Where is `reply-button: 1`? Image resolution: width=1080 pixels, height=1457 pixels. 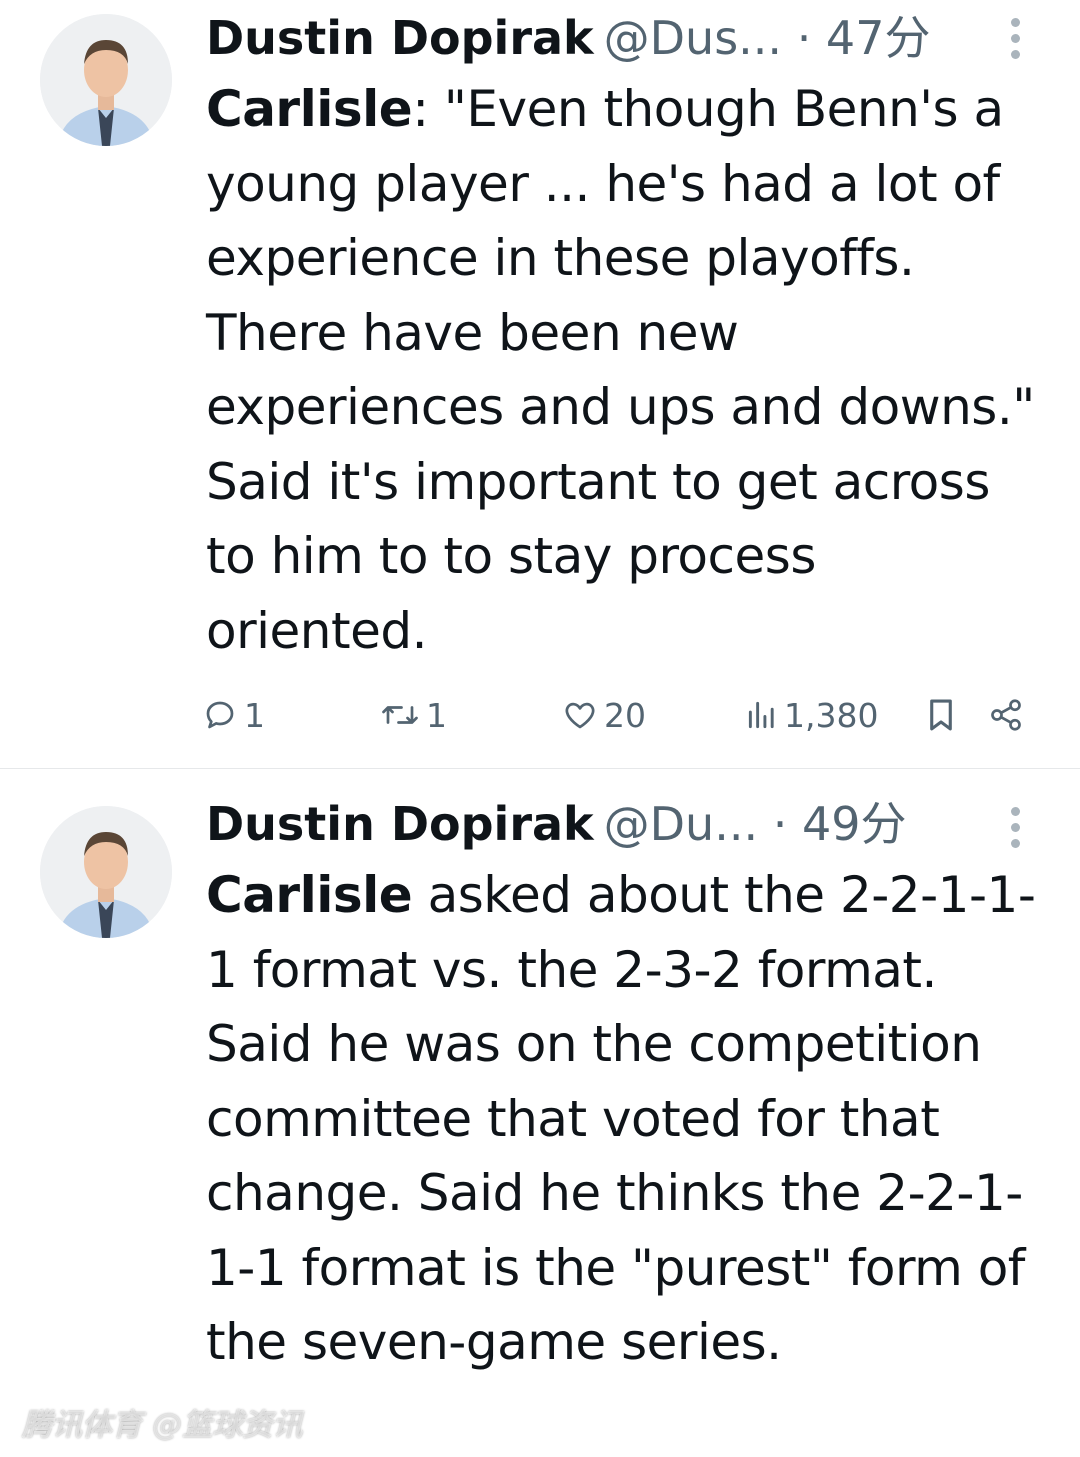 reply-button: 1 is located at coordinates (233, 715).